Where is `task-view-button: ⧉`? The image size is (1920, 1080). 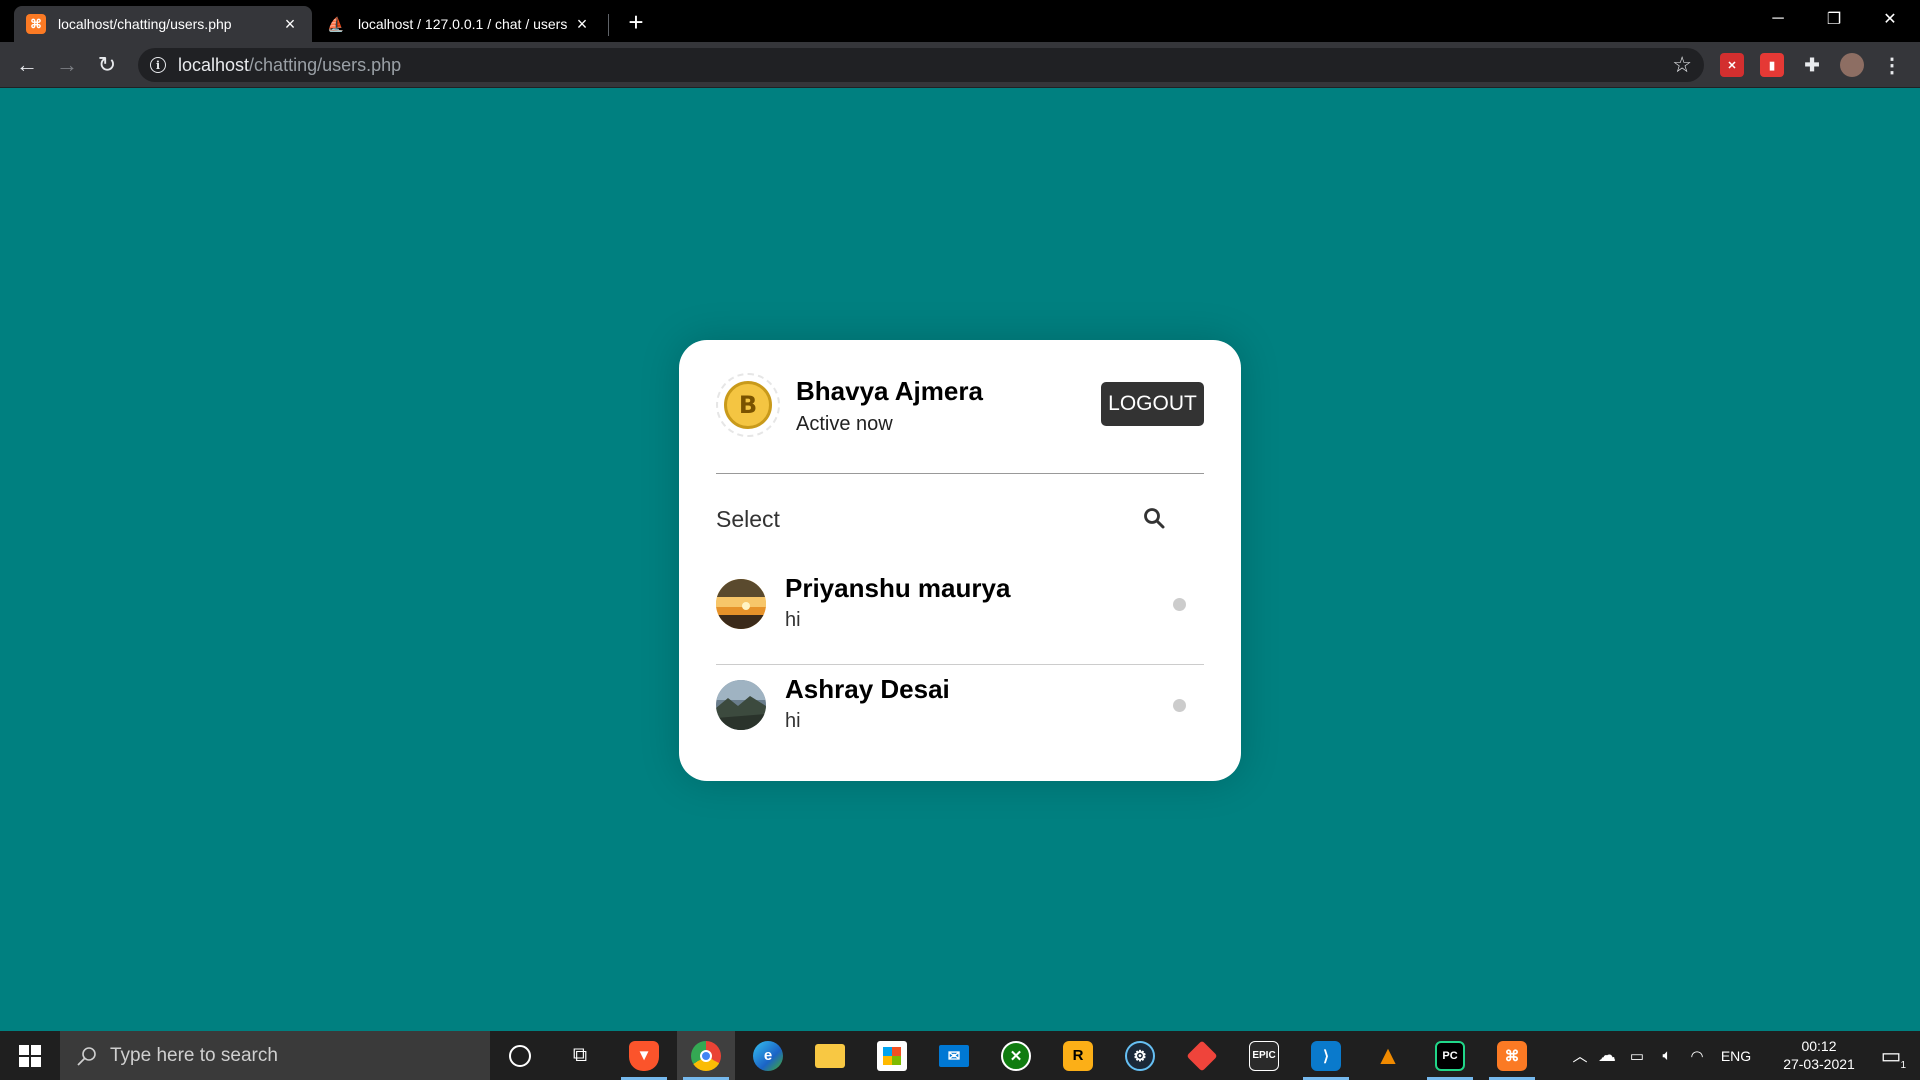 task-view-button: ⧉ is located at coordinates (580, 1055).